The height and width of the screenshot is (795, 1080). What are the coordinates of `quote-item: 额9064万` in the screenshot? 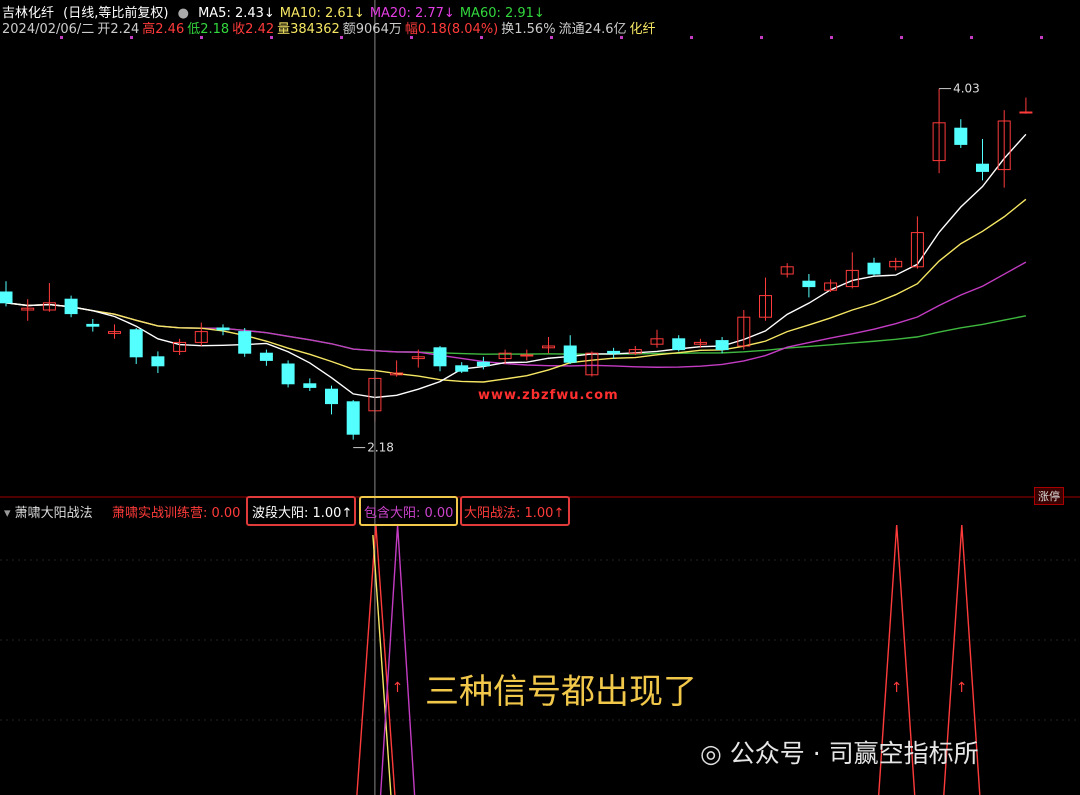 It's located at (372, 29).